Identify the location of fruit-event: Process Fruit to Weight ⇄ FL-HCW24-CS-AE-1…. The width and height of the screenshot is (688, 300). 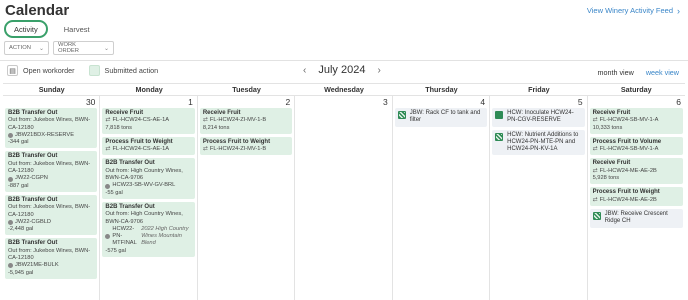
(148, 146).